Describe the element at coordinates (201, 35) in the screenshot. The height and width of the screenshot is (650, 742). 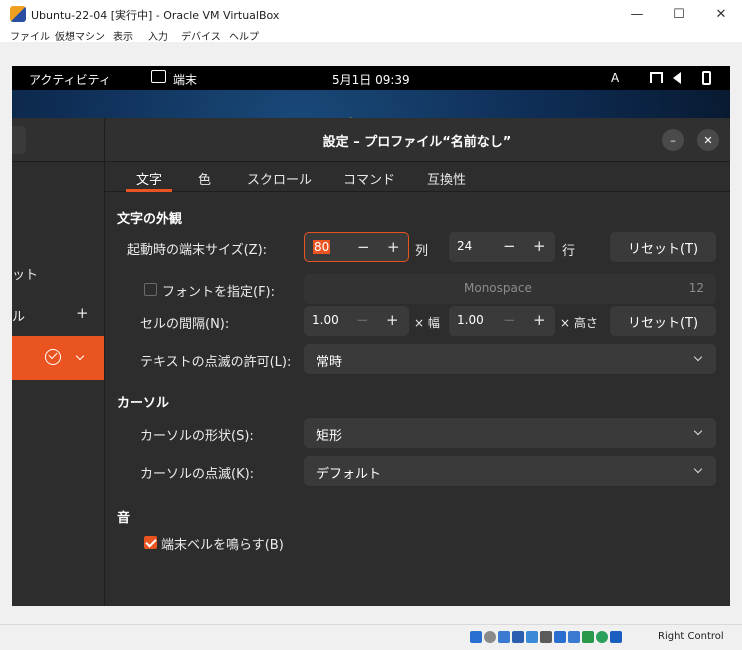
I see `menu-devices: デバイス` at that location.